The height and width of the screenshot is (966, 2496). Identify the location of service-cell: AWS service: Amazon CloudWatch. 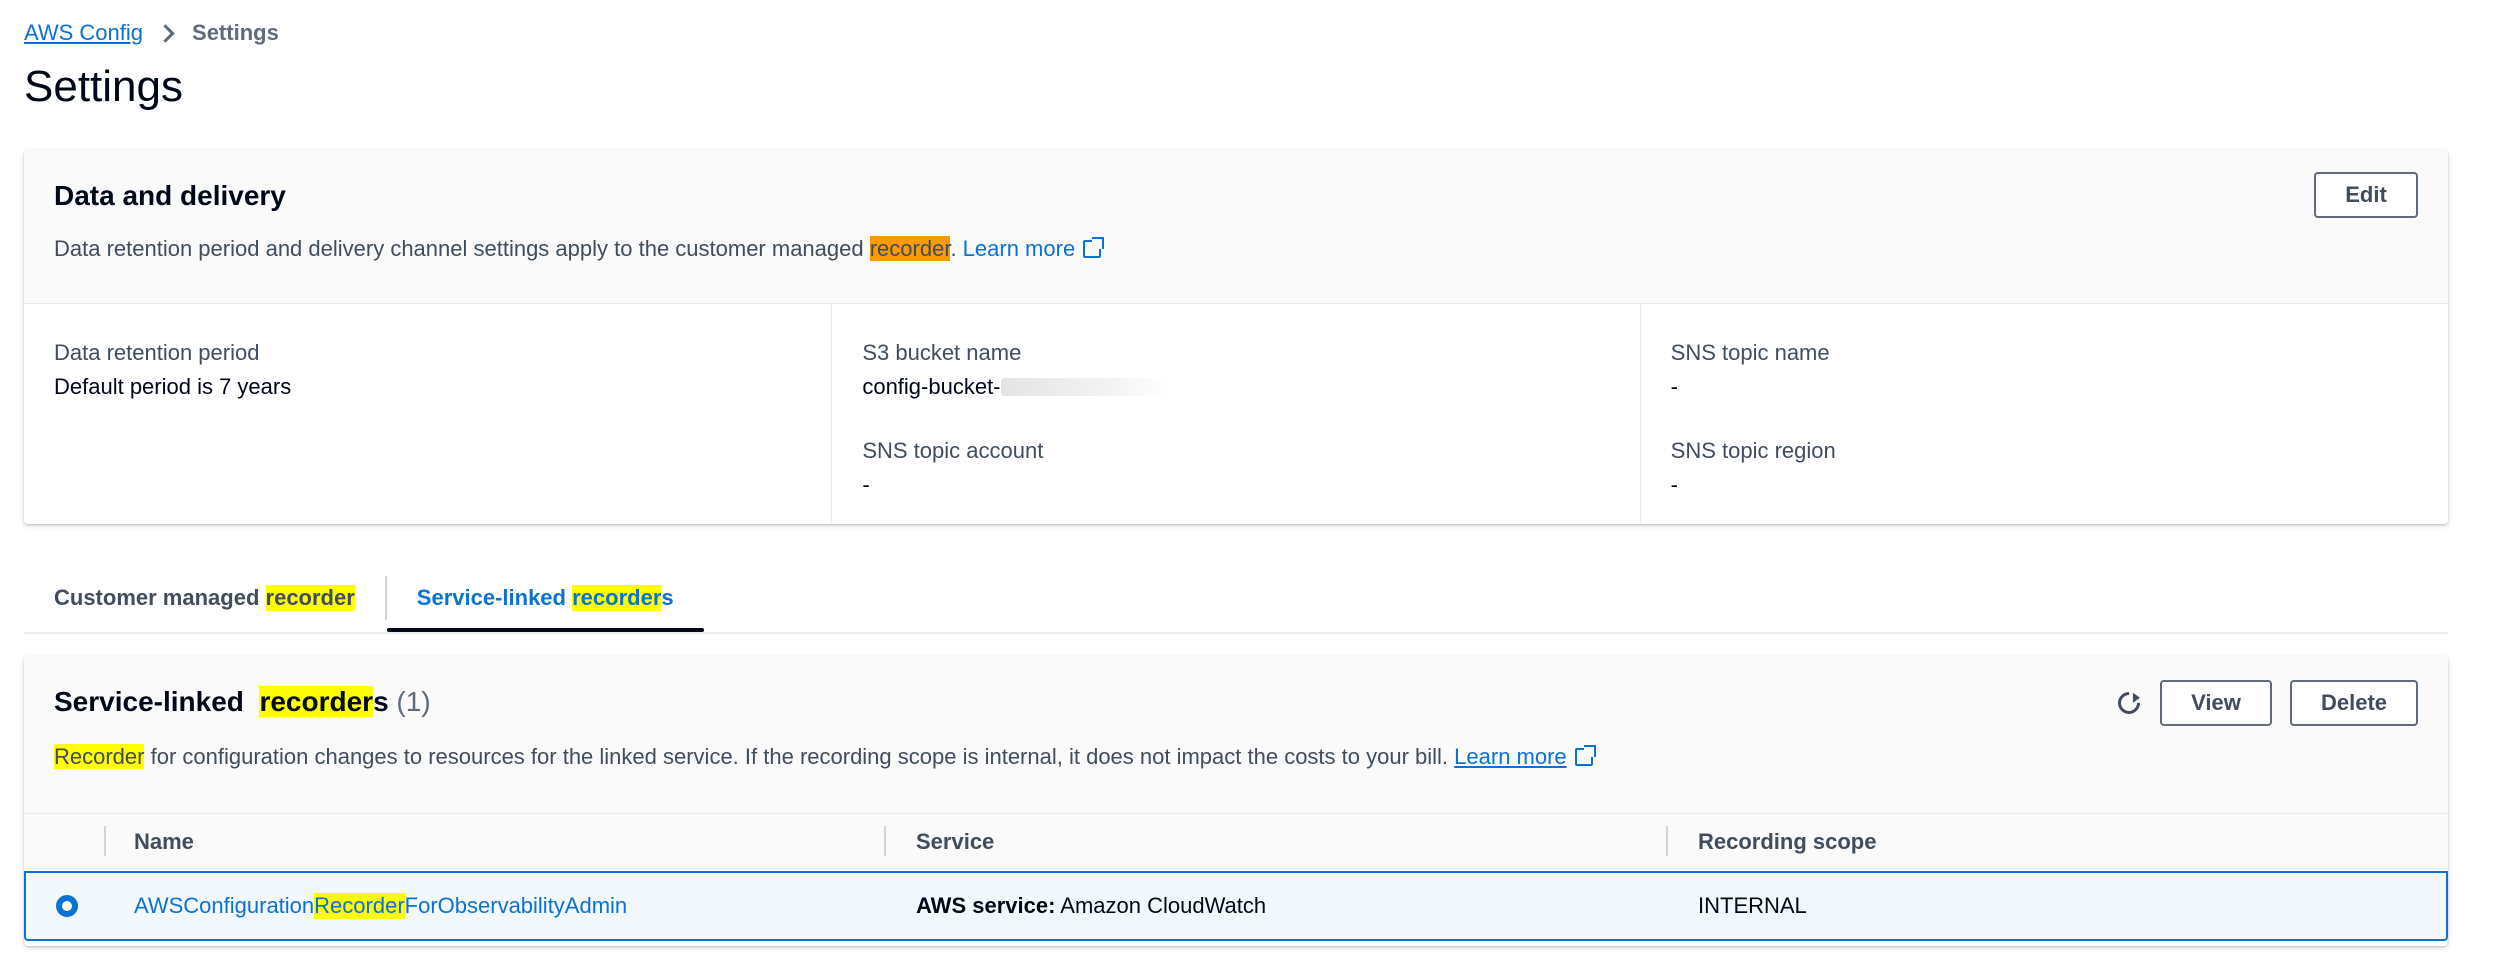
(1091, 906).